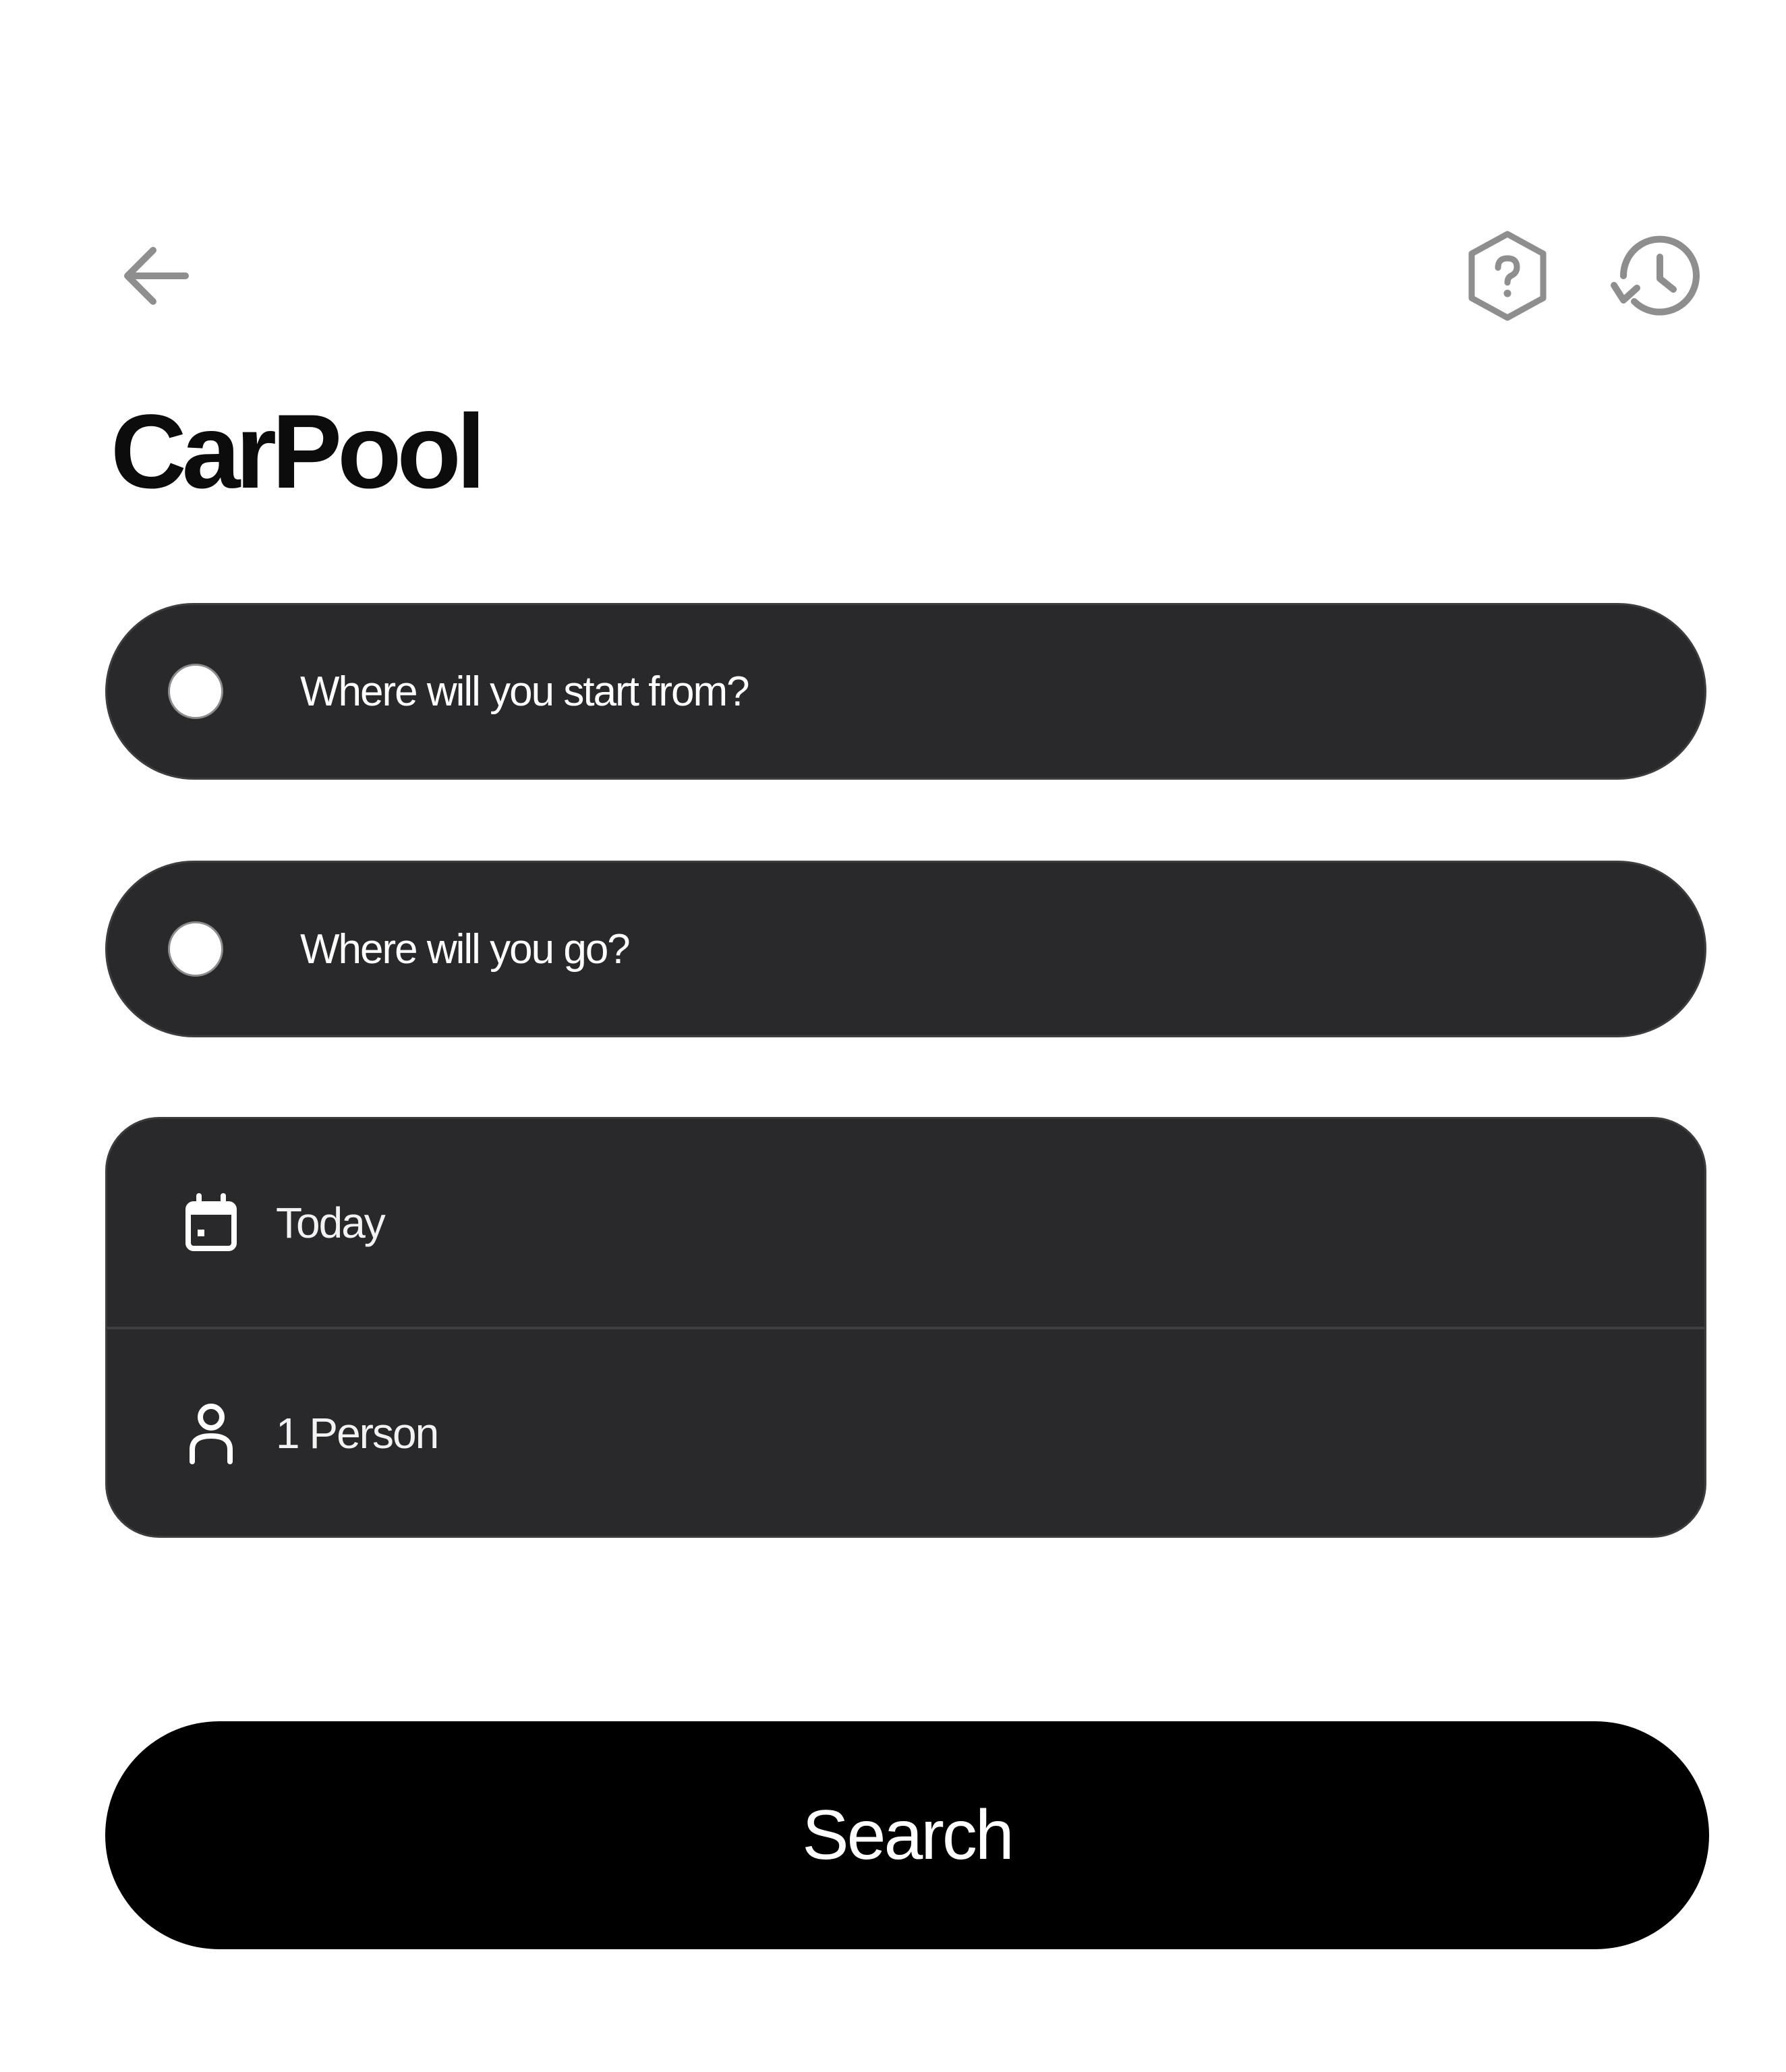 This screenshot has height=2072, width=1786. What do you see at coordinates (331, 1223) in the screenshot?
I see `date-label: Today` at bounding box center [331, 1223].